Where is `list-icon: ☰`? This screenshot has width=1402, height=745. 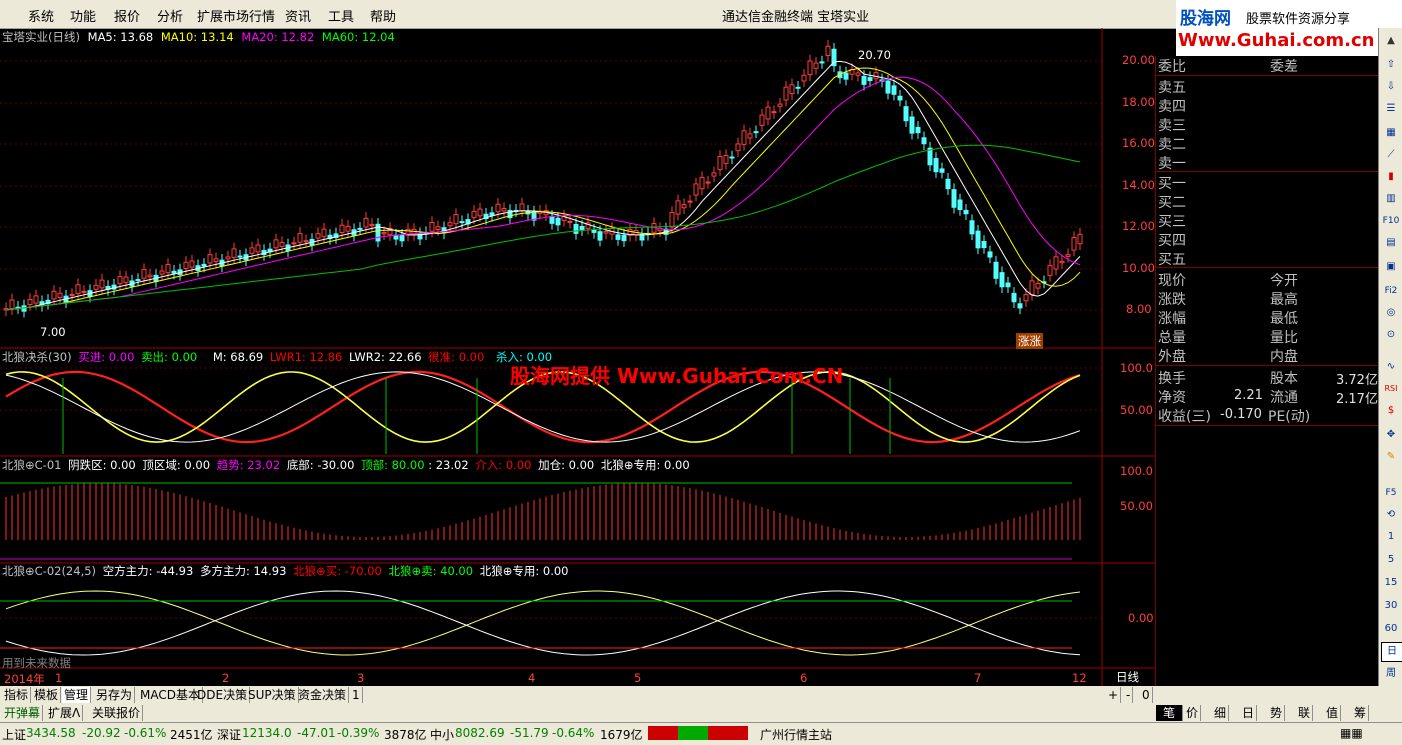
list-icon: ☰ is located at coordinates (1391, 109).